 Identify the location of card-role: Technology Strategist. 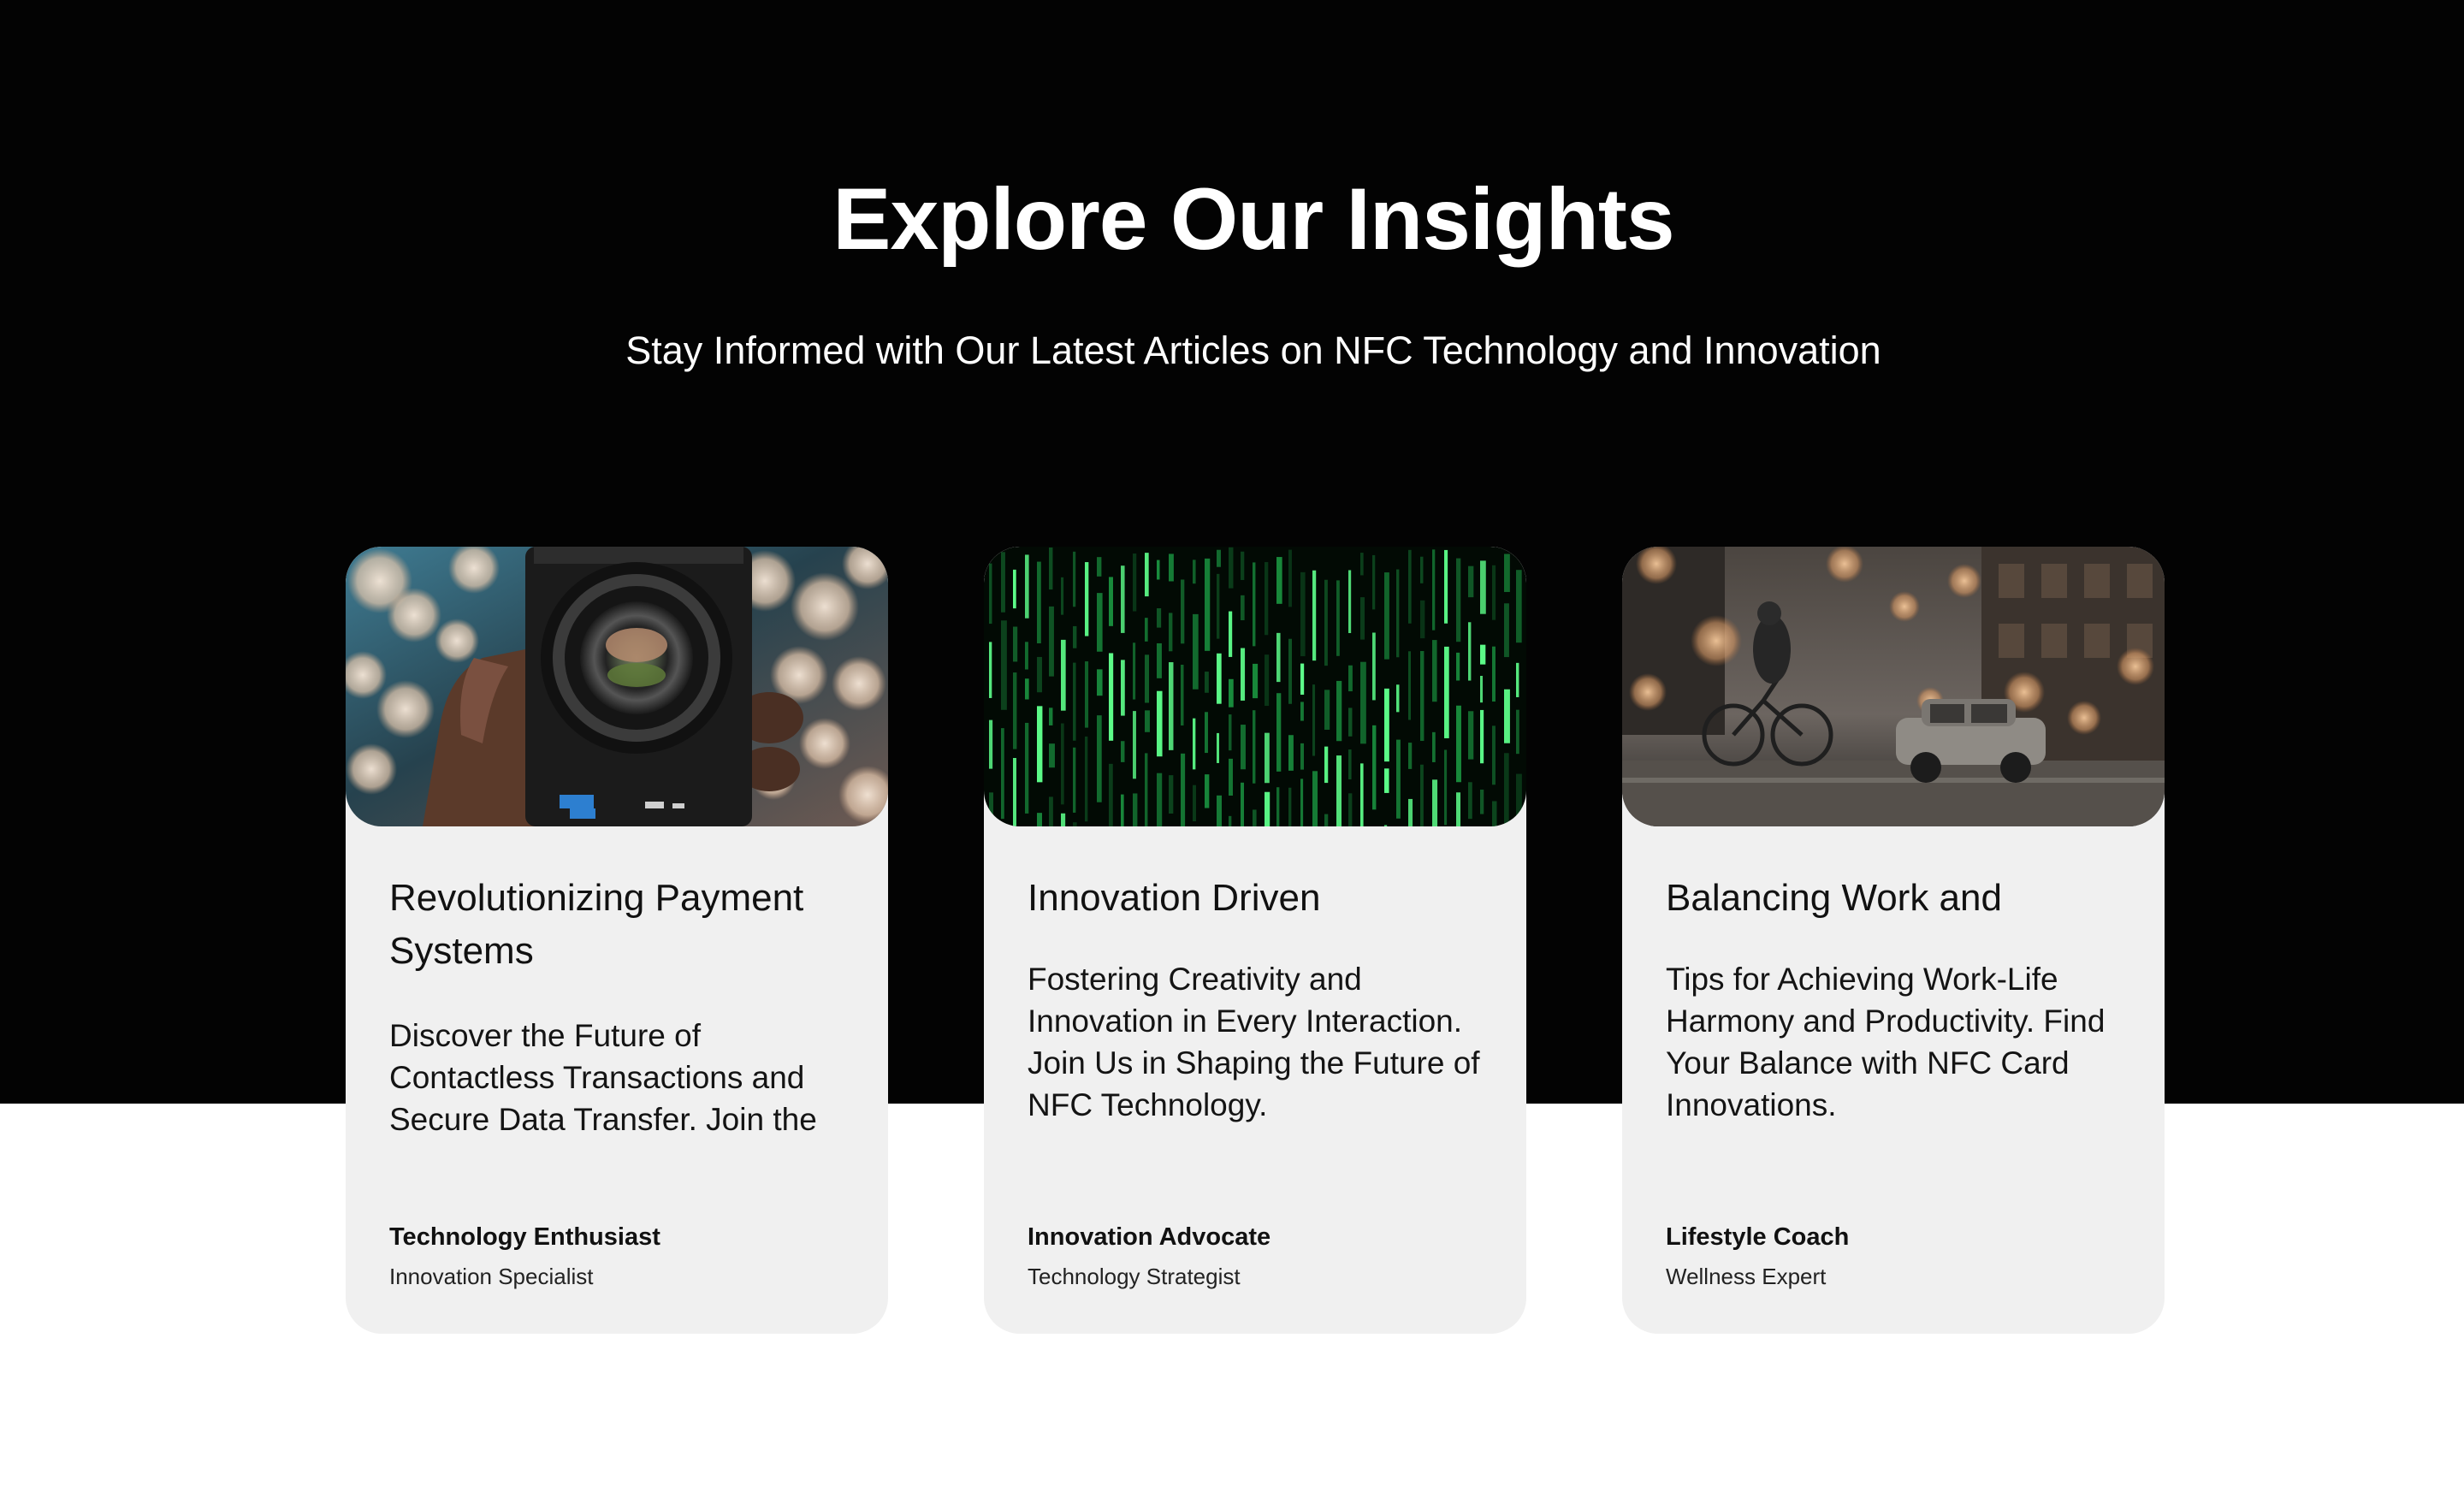
(1134, 1276).